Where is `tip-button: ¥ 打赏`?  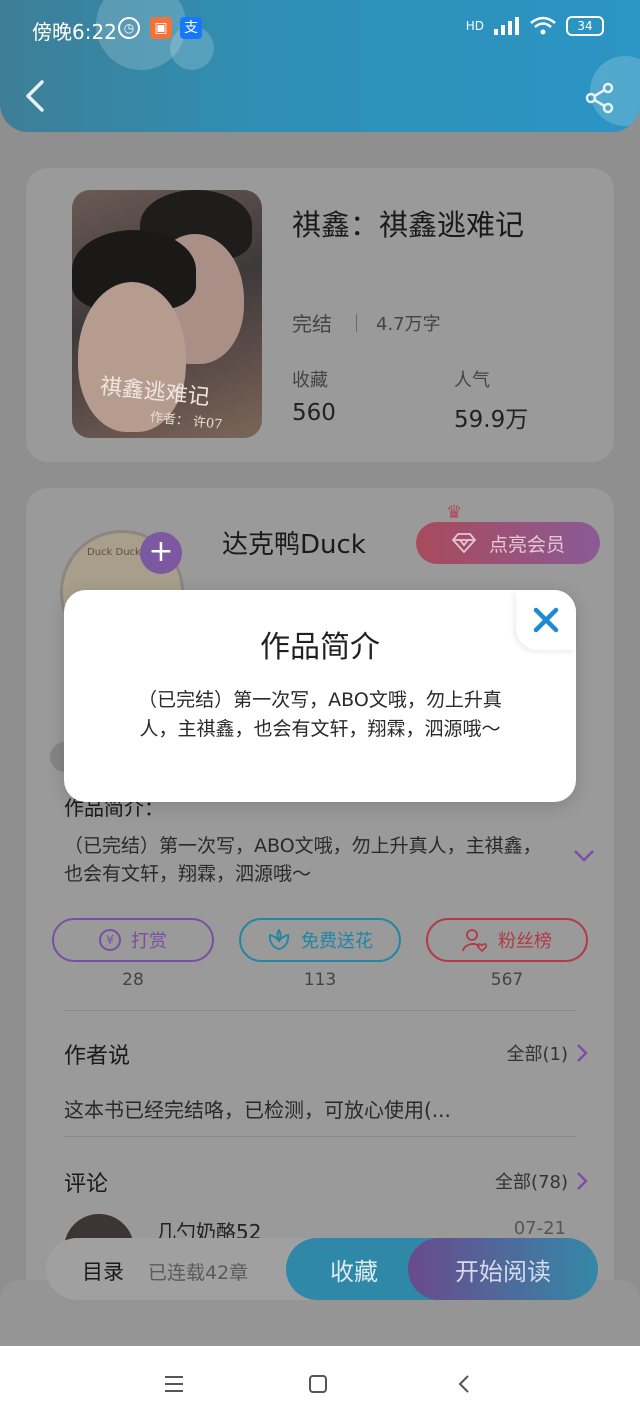 tip-button: ¥ 打赏 is located at coordinates (133, 940).